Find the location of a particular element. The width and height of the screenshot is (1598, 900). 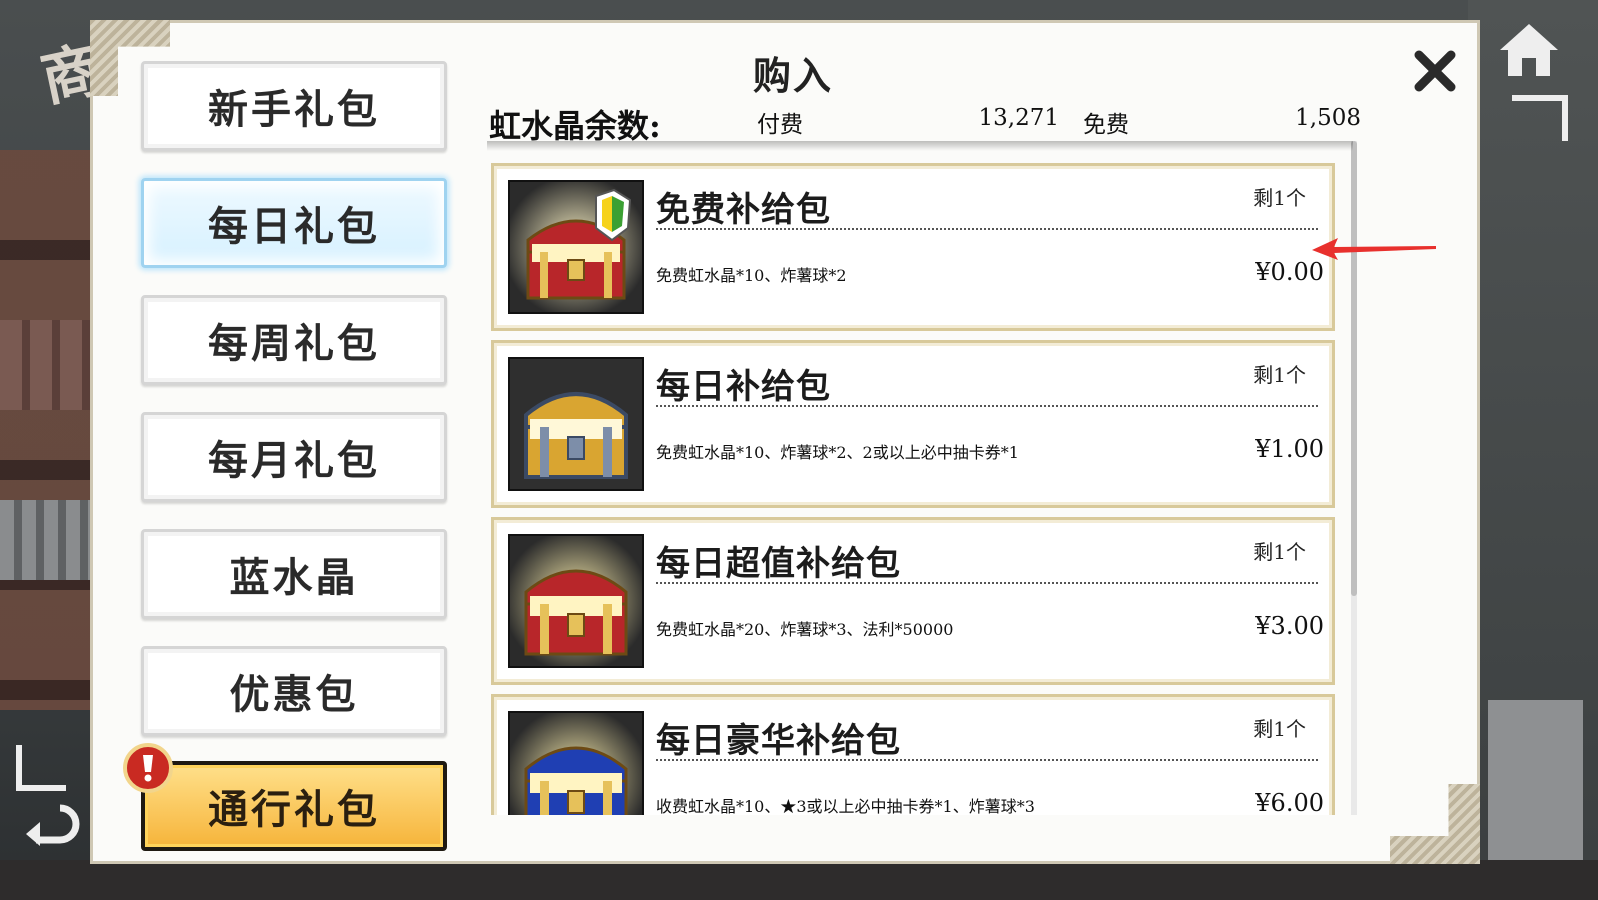

tab-daily-pack: 每日礼包 is located at coordinates (294, 223).